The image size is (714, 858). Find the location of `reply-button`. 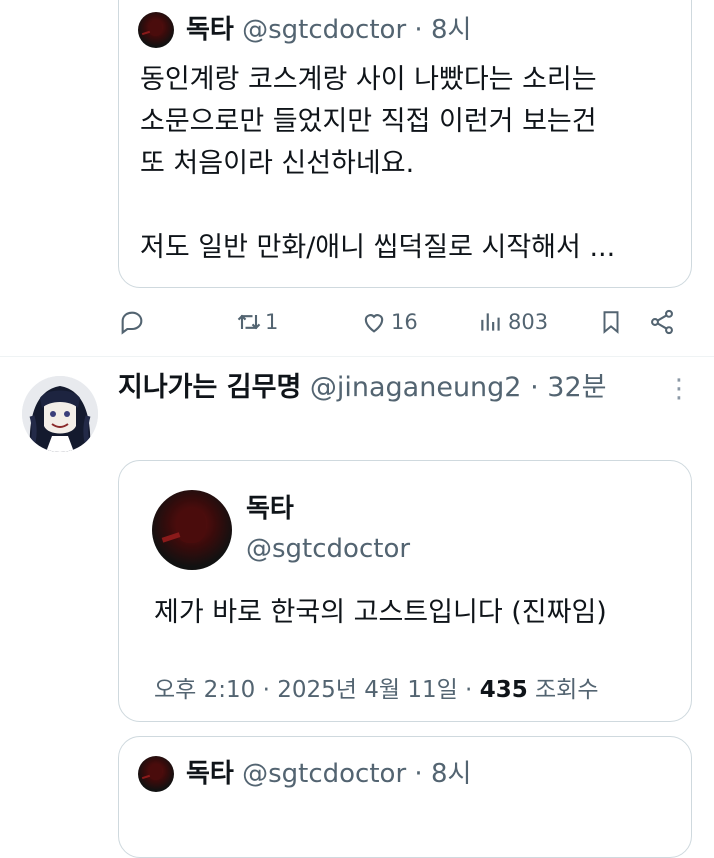

reply-button is located at coordinates (132, 322).